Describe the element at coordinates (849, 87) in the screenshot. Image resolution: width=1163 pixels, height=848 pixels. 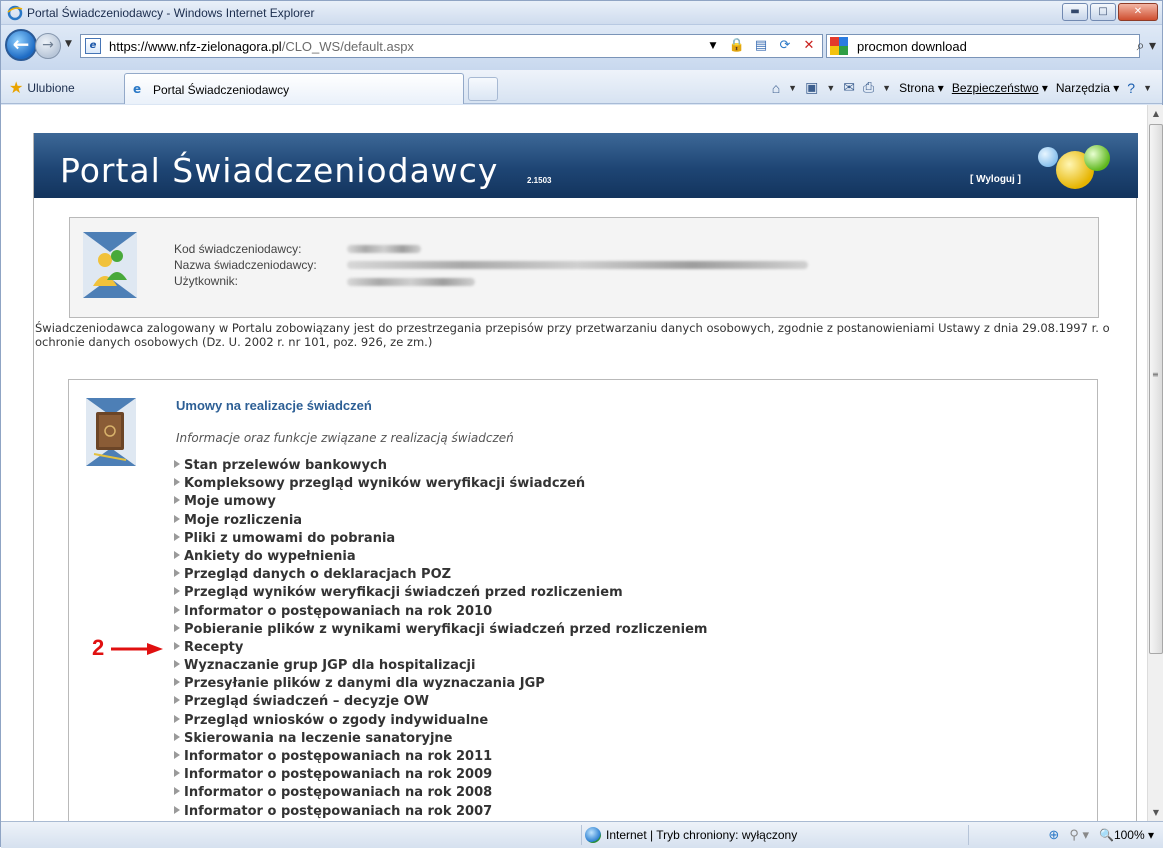
I see `mail-icon: ✉` at that location.